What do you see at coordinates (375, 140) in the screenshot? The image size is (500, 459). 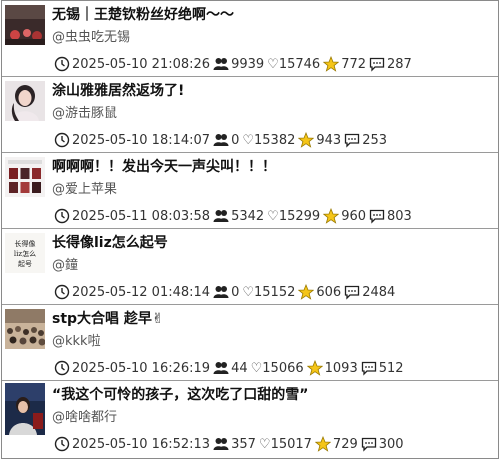 I see `post-comments: 253` at bounding box center [375, 140].